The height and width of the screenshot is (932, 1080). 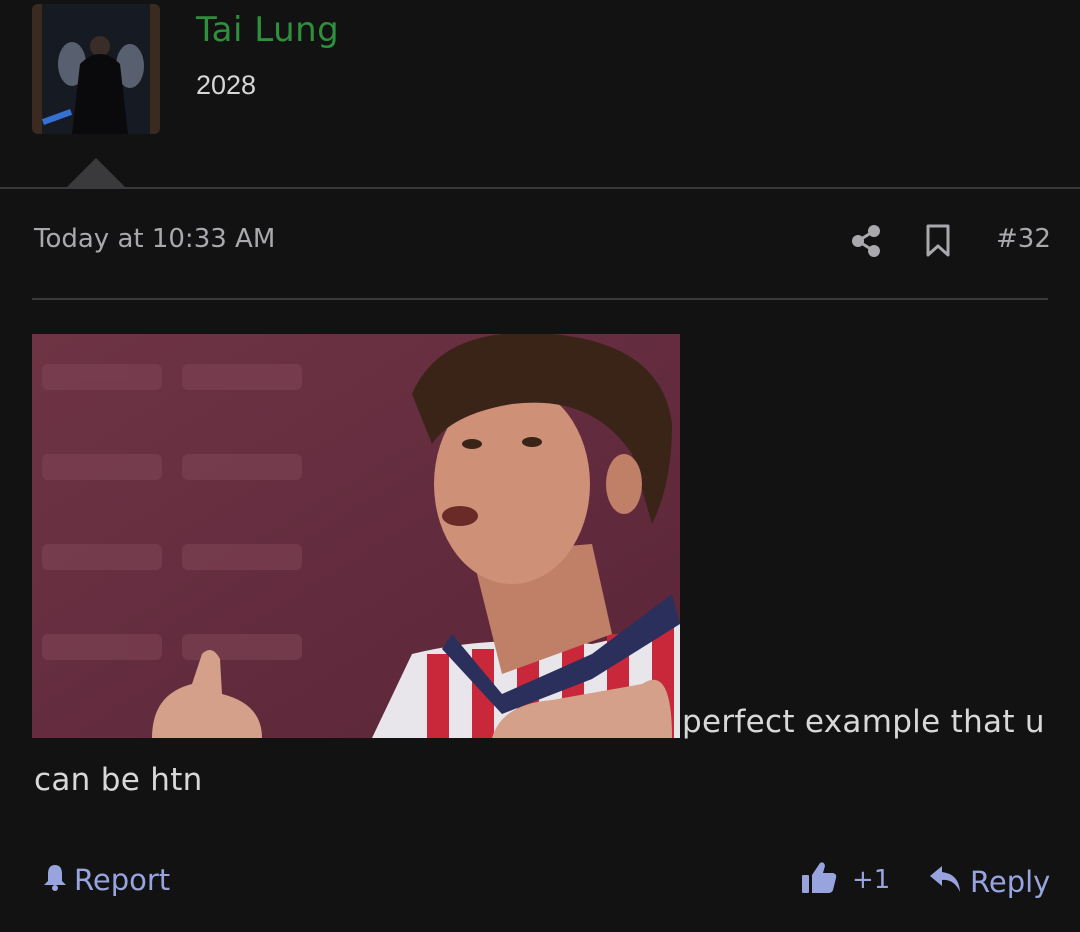 What do you see at coordinates (819, 880) in the screenshot?
I see `thumbs-up-icon` at bounding box center [819, 880].